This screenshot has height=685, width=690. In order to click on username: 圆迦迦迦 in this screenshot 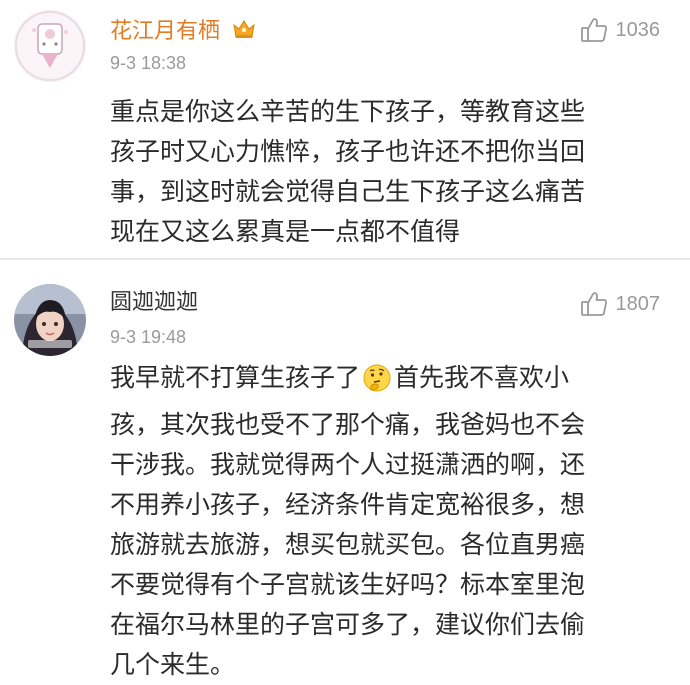, I will do `click(154, 303)`.